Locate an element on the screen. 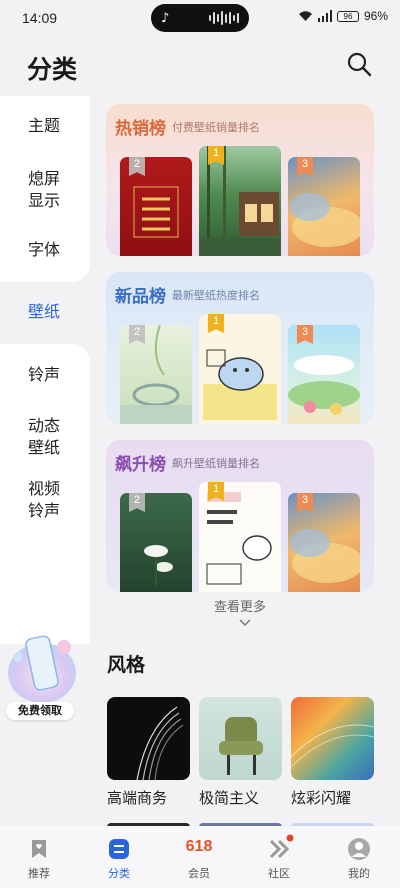 The height and width of the screenshot is (888, 400). 618-promo-icon: 618 is located at coordinates (199, 846).